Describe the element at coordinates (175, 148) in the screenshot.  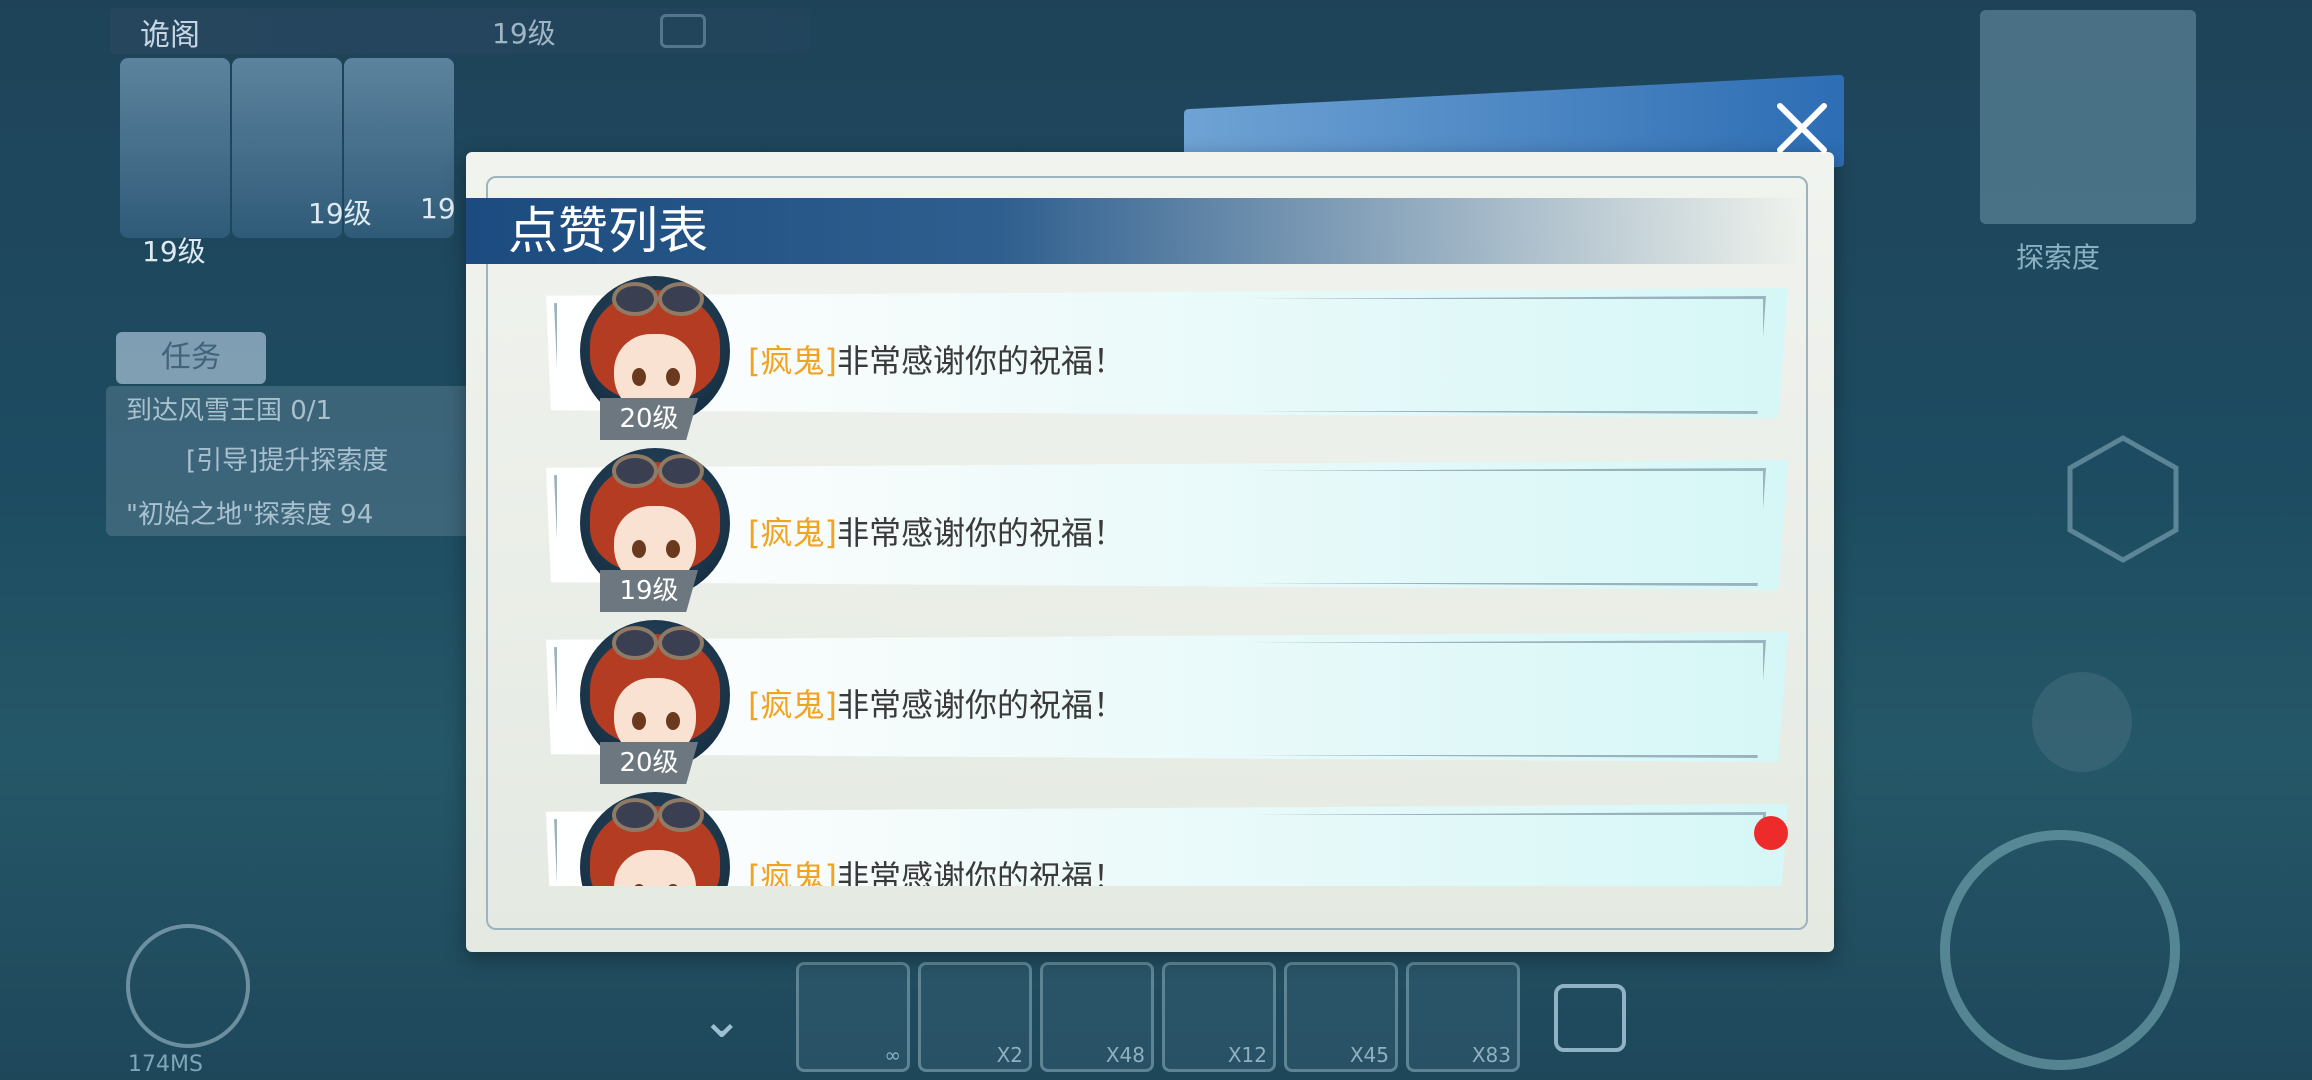
I see `party-portrait` at that location.